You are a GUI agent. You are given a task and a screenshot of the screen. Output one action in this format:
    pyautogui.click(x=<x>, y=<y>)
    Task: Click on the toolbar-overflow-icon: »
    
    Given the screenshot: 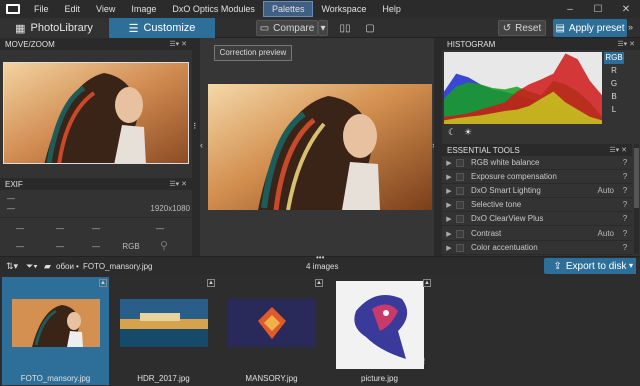 What is the action you would take?
    pyautogui.click(x=630, y=27)
    